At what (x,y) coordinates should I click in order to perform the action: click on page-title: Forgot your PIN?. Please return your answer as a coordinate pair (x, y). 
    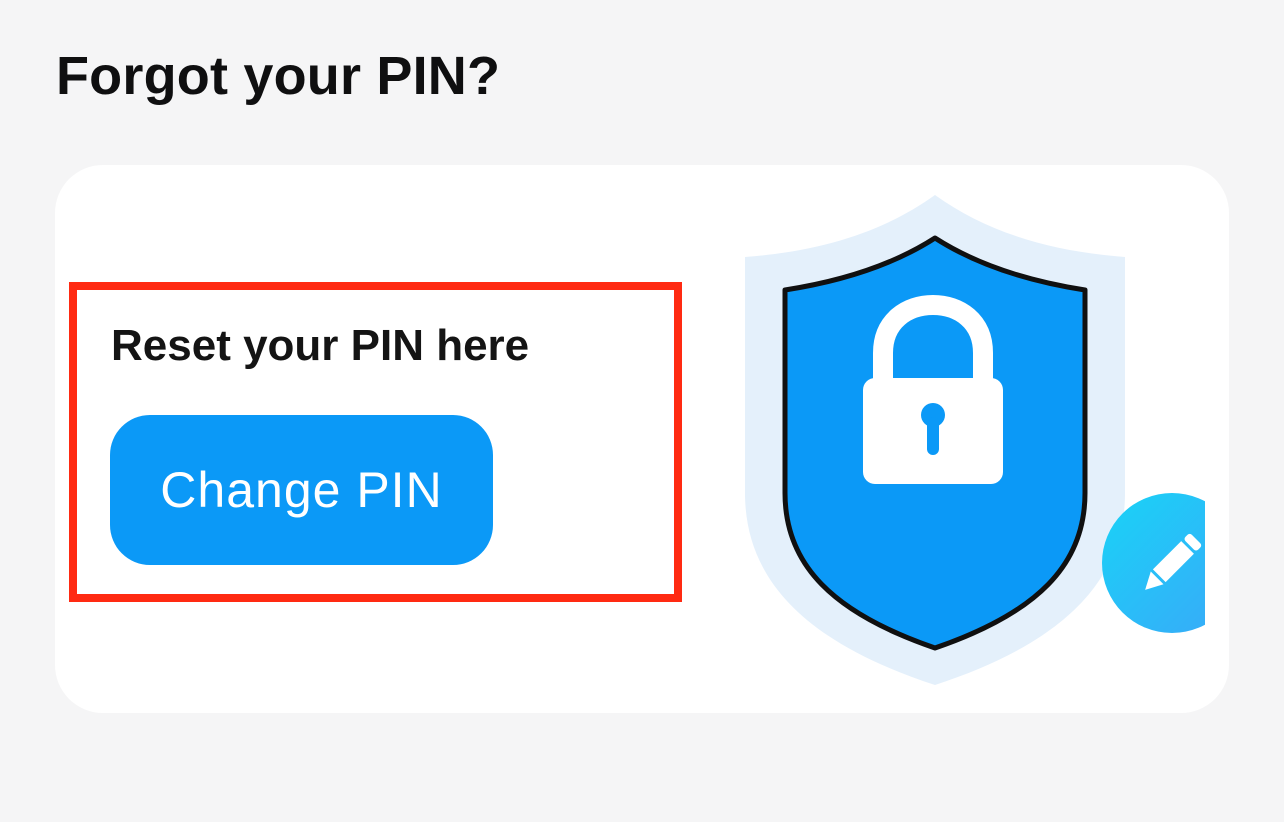
    Looking at the image, I should click on (278, 76).